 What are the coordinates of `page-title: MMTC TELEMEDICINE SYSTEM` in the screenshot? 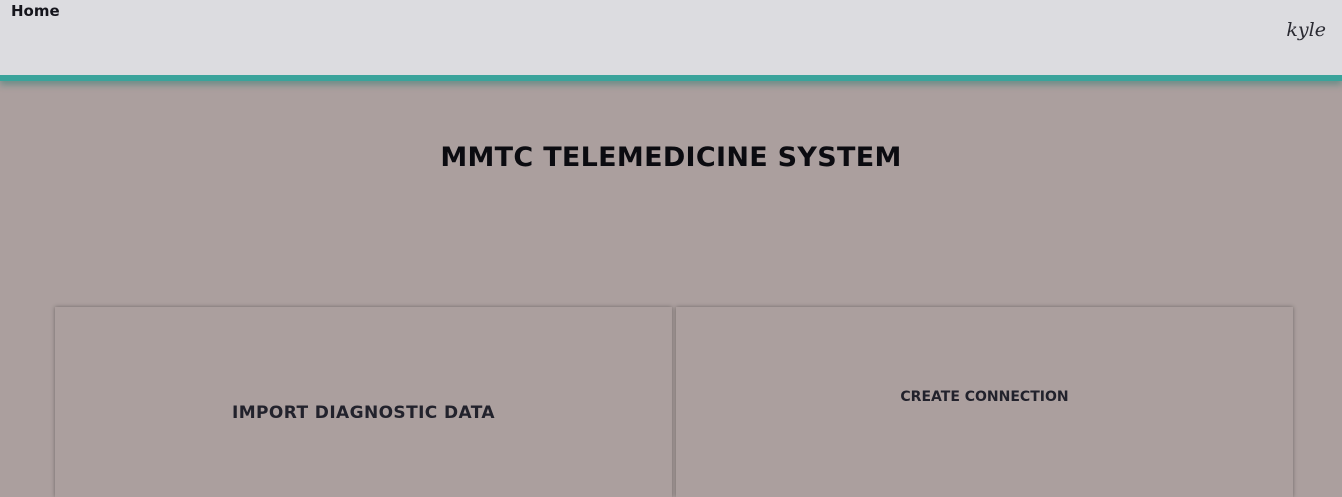 It's located at (671, 157).